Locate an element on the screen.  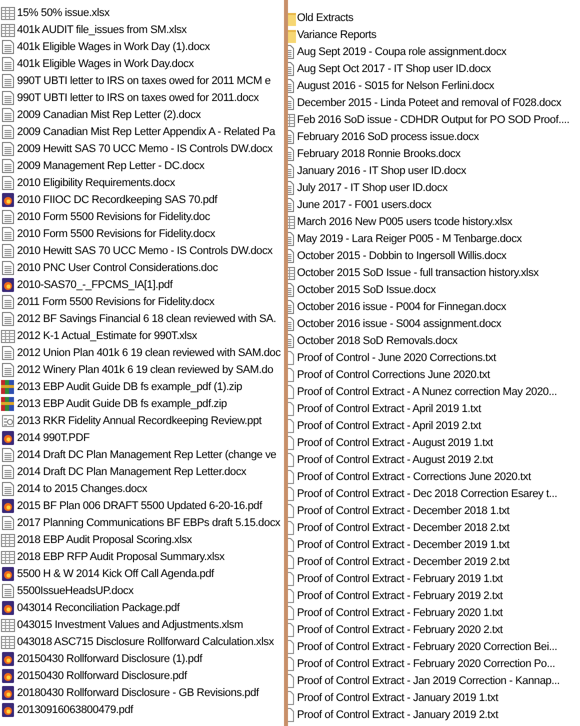
file-name: February 2018 Ronnie Brooks.docx is located at coordinates (378, 154).